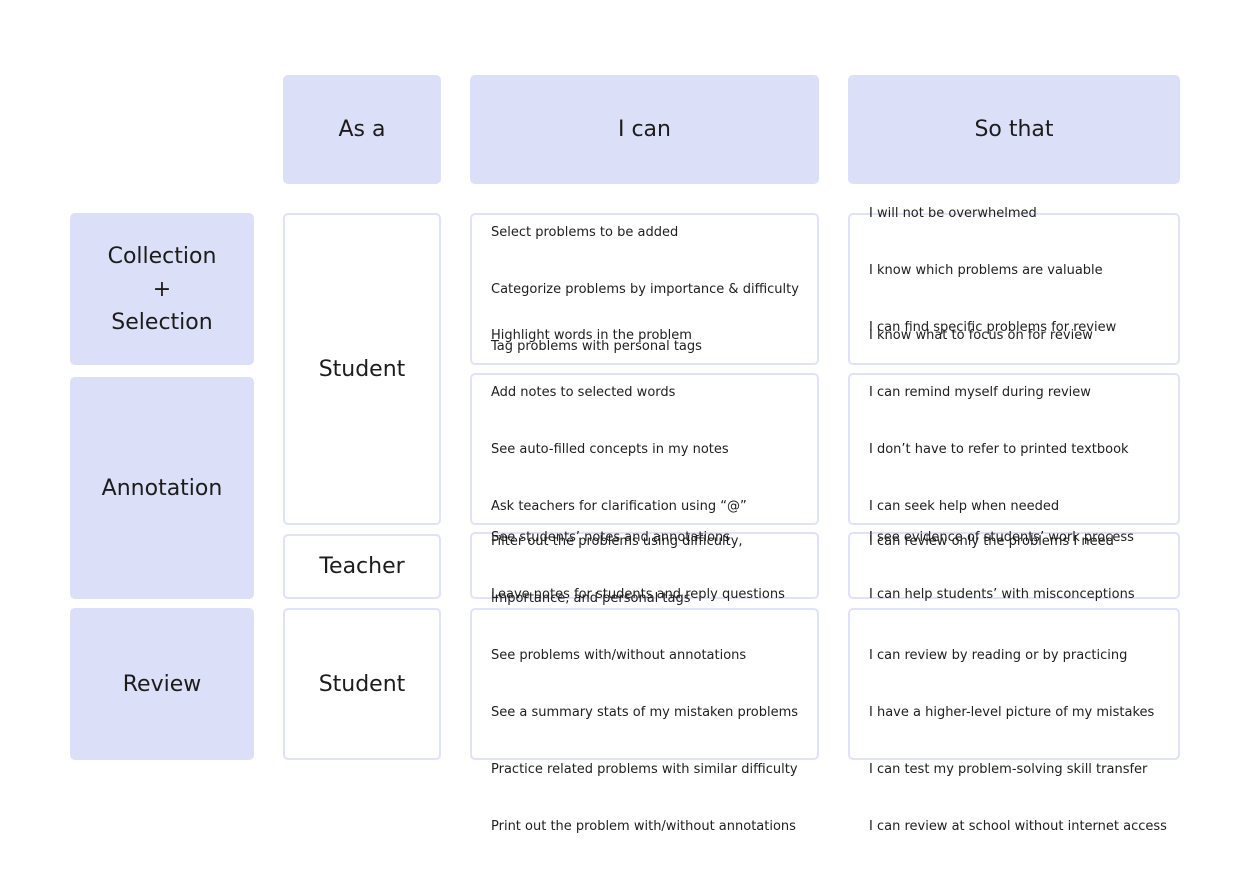 The image size is (1250, 874). I want to click on role-teacher-label: Teacher, so click(362, 566).